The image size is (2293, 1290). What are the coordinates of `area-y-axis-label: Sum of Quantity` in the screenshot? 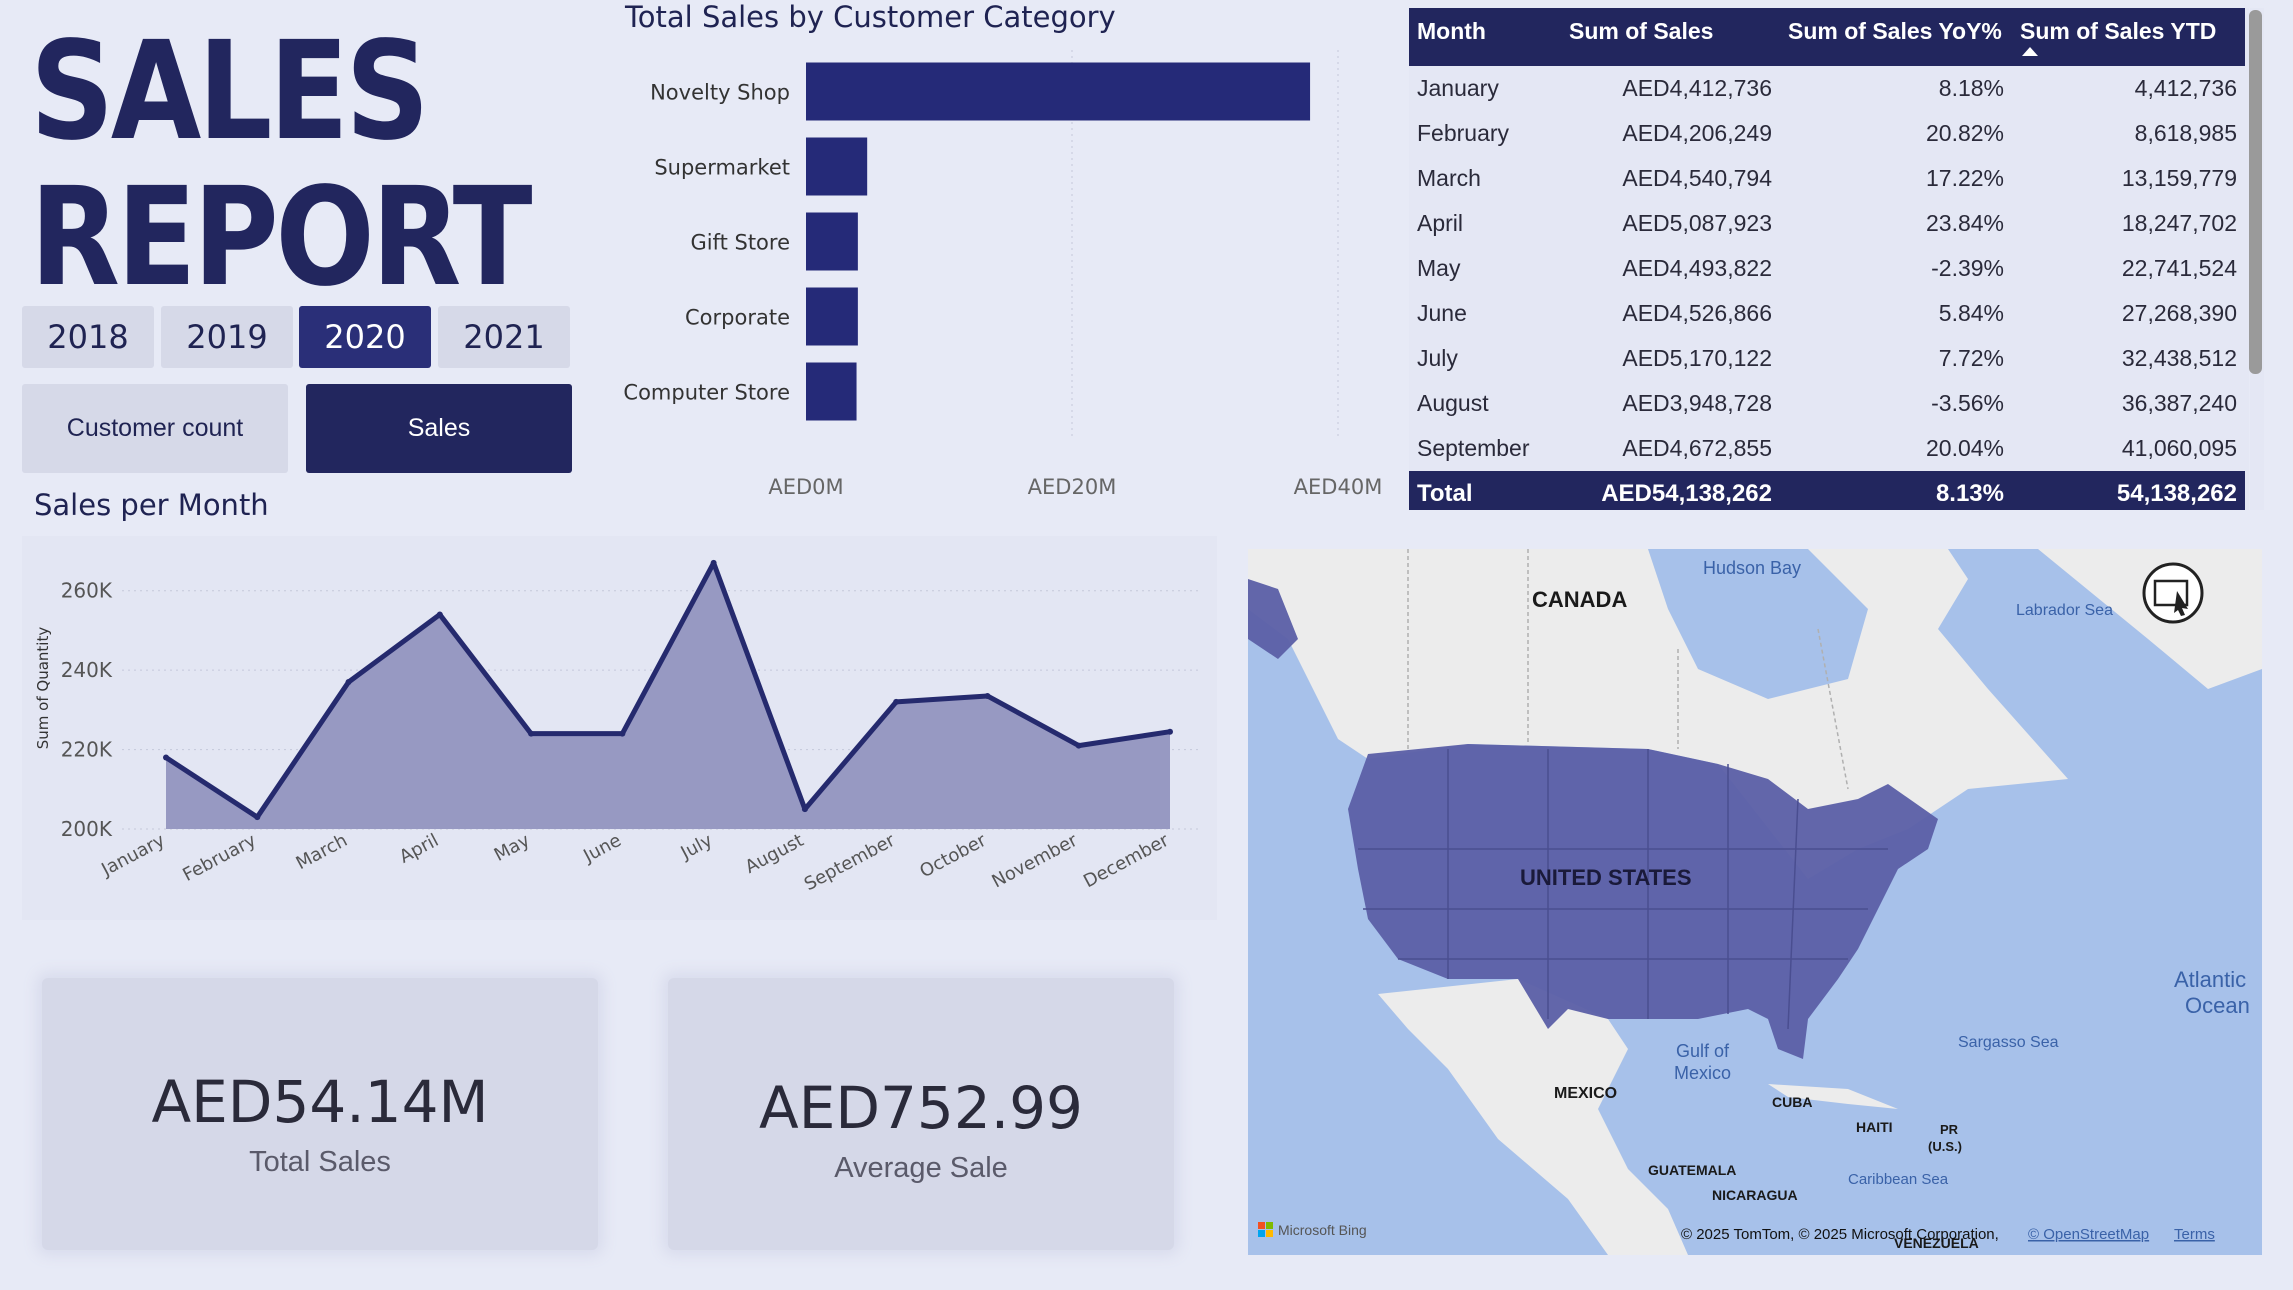 It's located at (43, 688).